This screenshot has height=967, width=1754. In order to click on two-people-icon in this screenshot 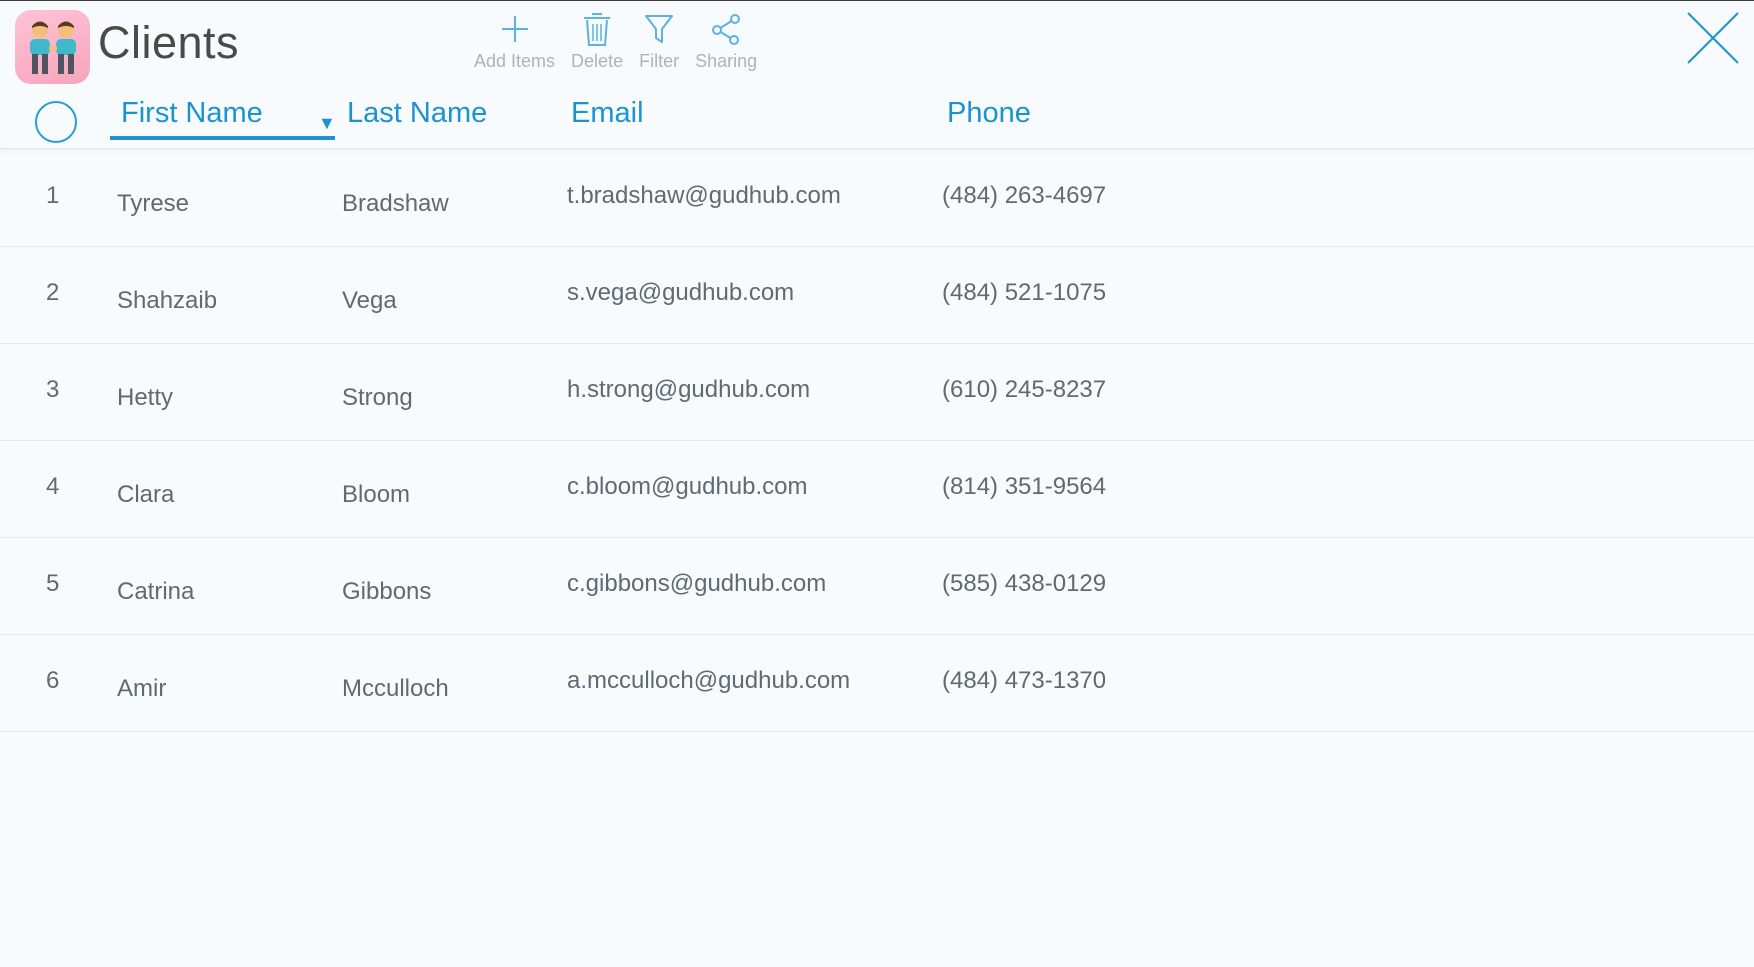, I will do `click(52, 47)`.